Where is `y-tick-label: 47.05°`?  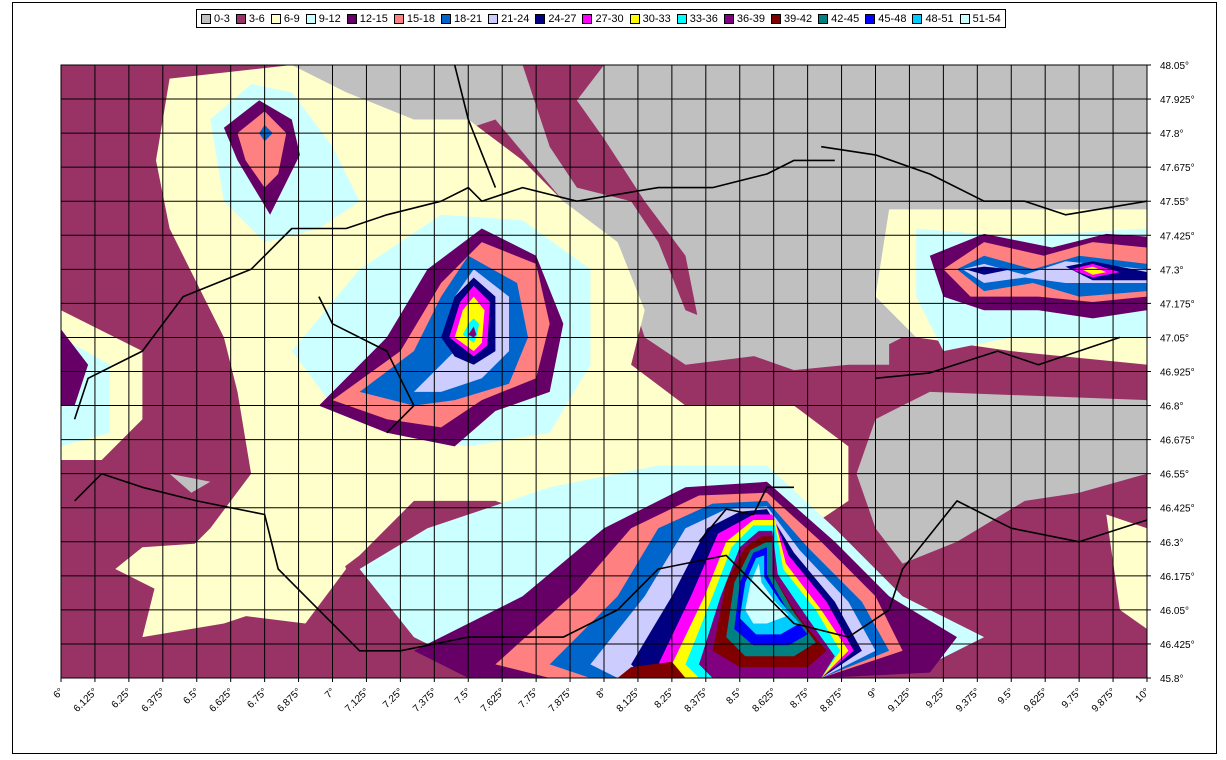 y-tick-label: 47.05° is located at coordinates (1174, 338).